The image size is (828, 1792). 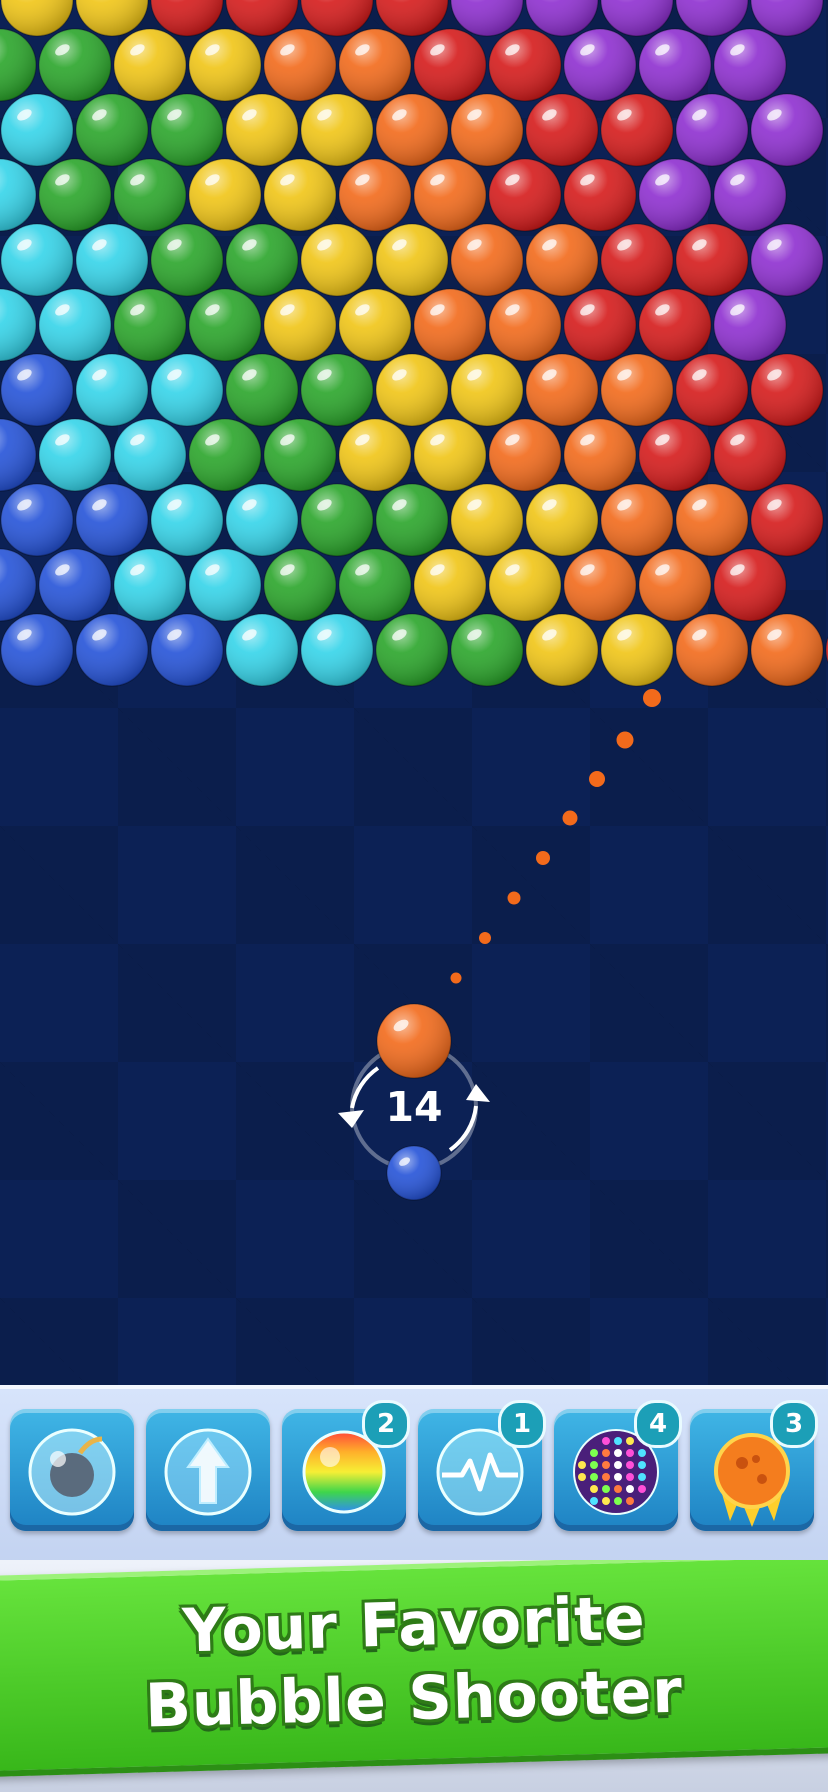 I want to click on booster-lightning-button: 1, so click(x=482, y=1465).